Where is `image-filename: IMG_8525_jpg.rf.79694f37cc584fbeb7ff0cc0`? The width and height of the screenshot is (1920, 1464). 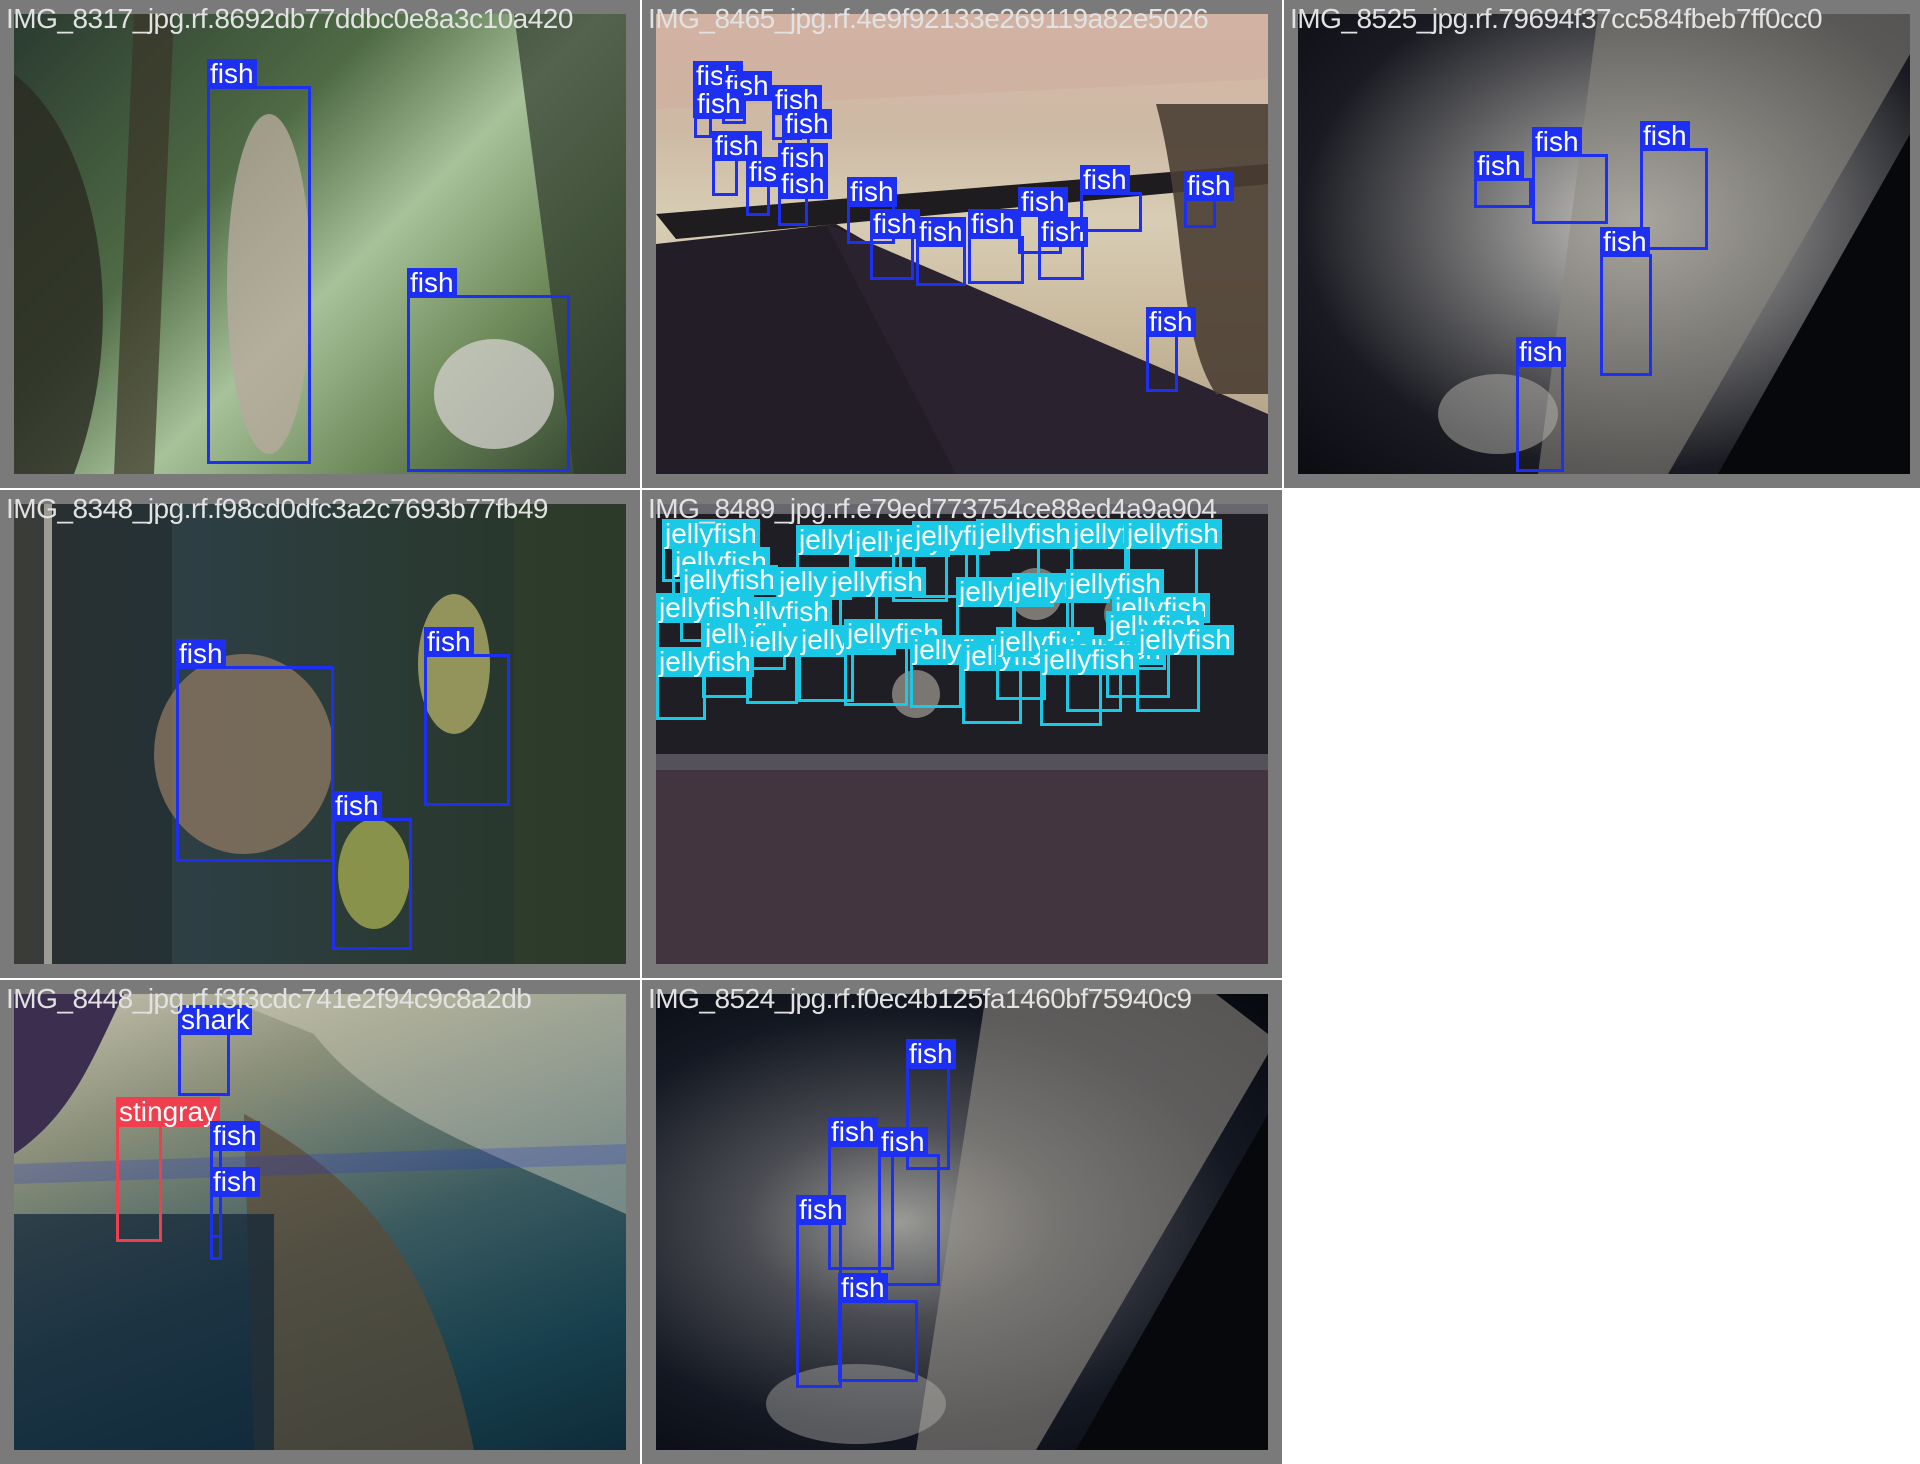 image-filename: IMG_8525_jpg.rf.79694f37cc584fbeb7ff0cc0 is located at coordinates (1556, 18).